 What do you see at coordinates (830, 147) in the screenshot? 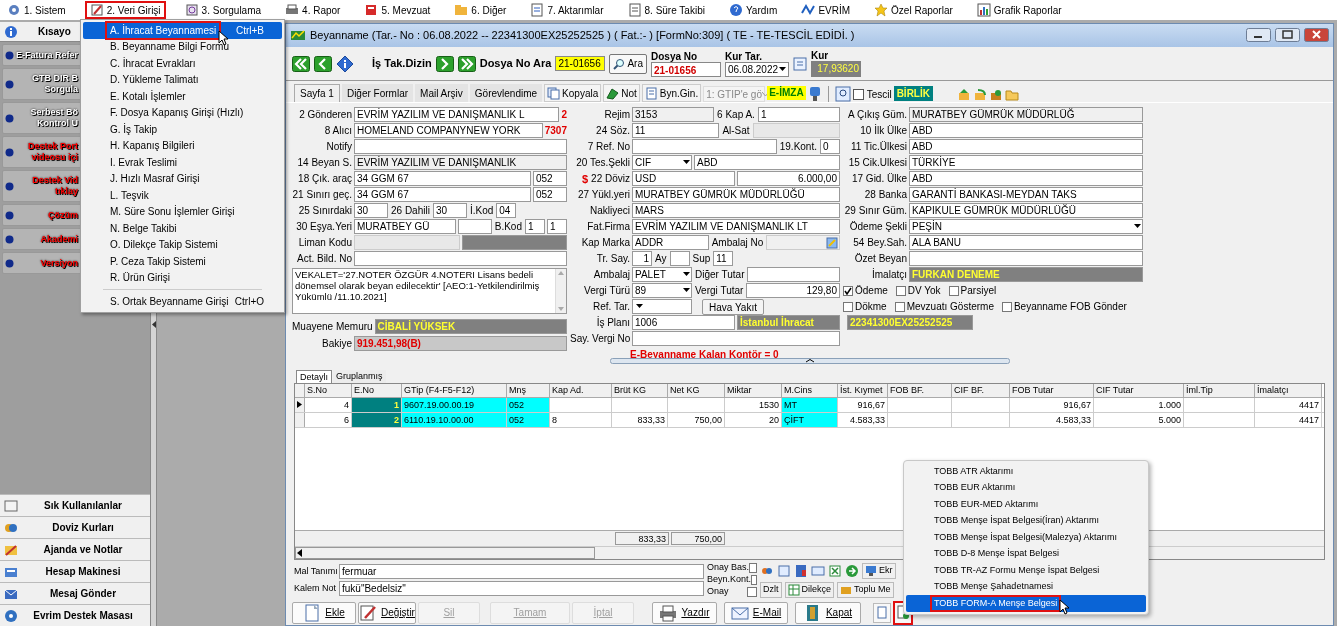
I see `text-field: 0` at bounding box center [830, 147].